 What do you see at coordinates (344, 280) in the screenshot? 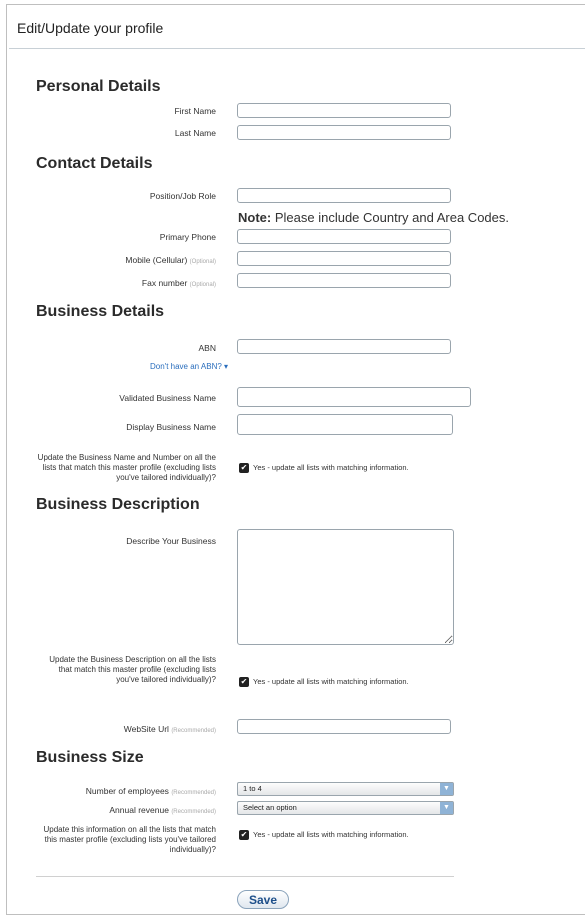
I see `fax-input` at bounding box center [344, 280].